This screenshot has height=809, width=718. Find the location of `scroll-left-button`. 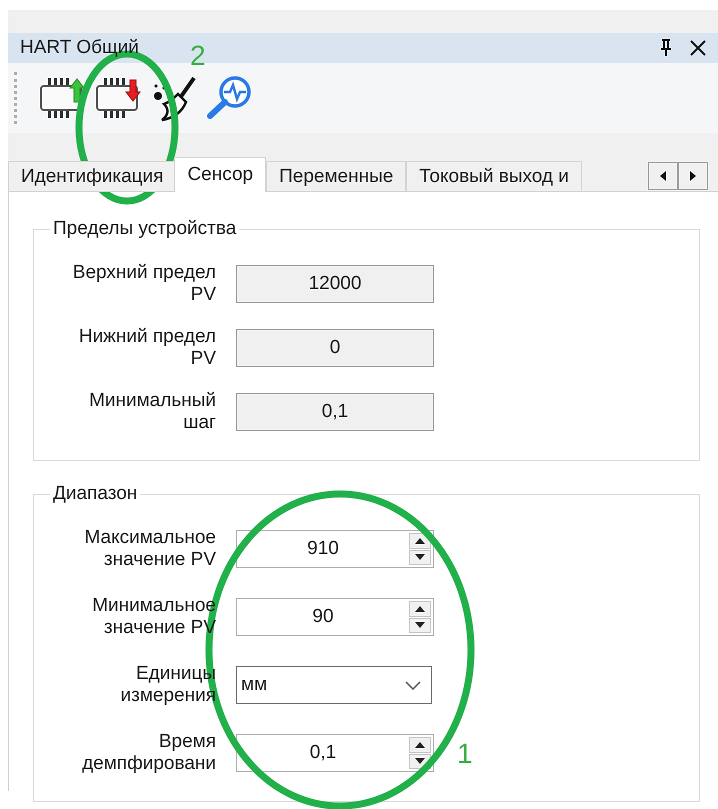

scroll-left-button is located at coordinates (663, 176).